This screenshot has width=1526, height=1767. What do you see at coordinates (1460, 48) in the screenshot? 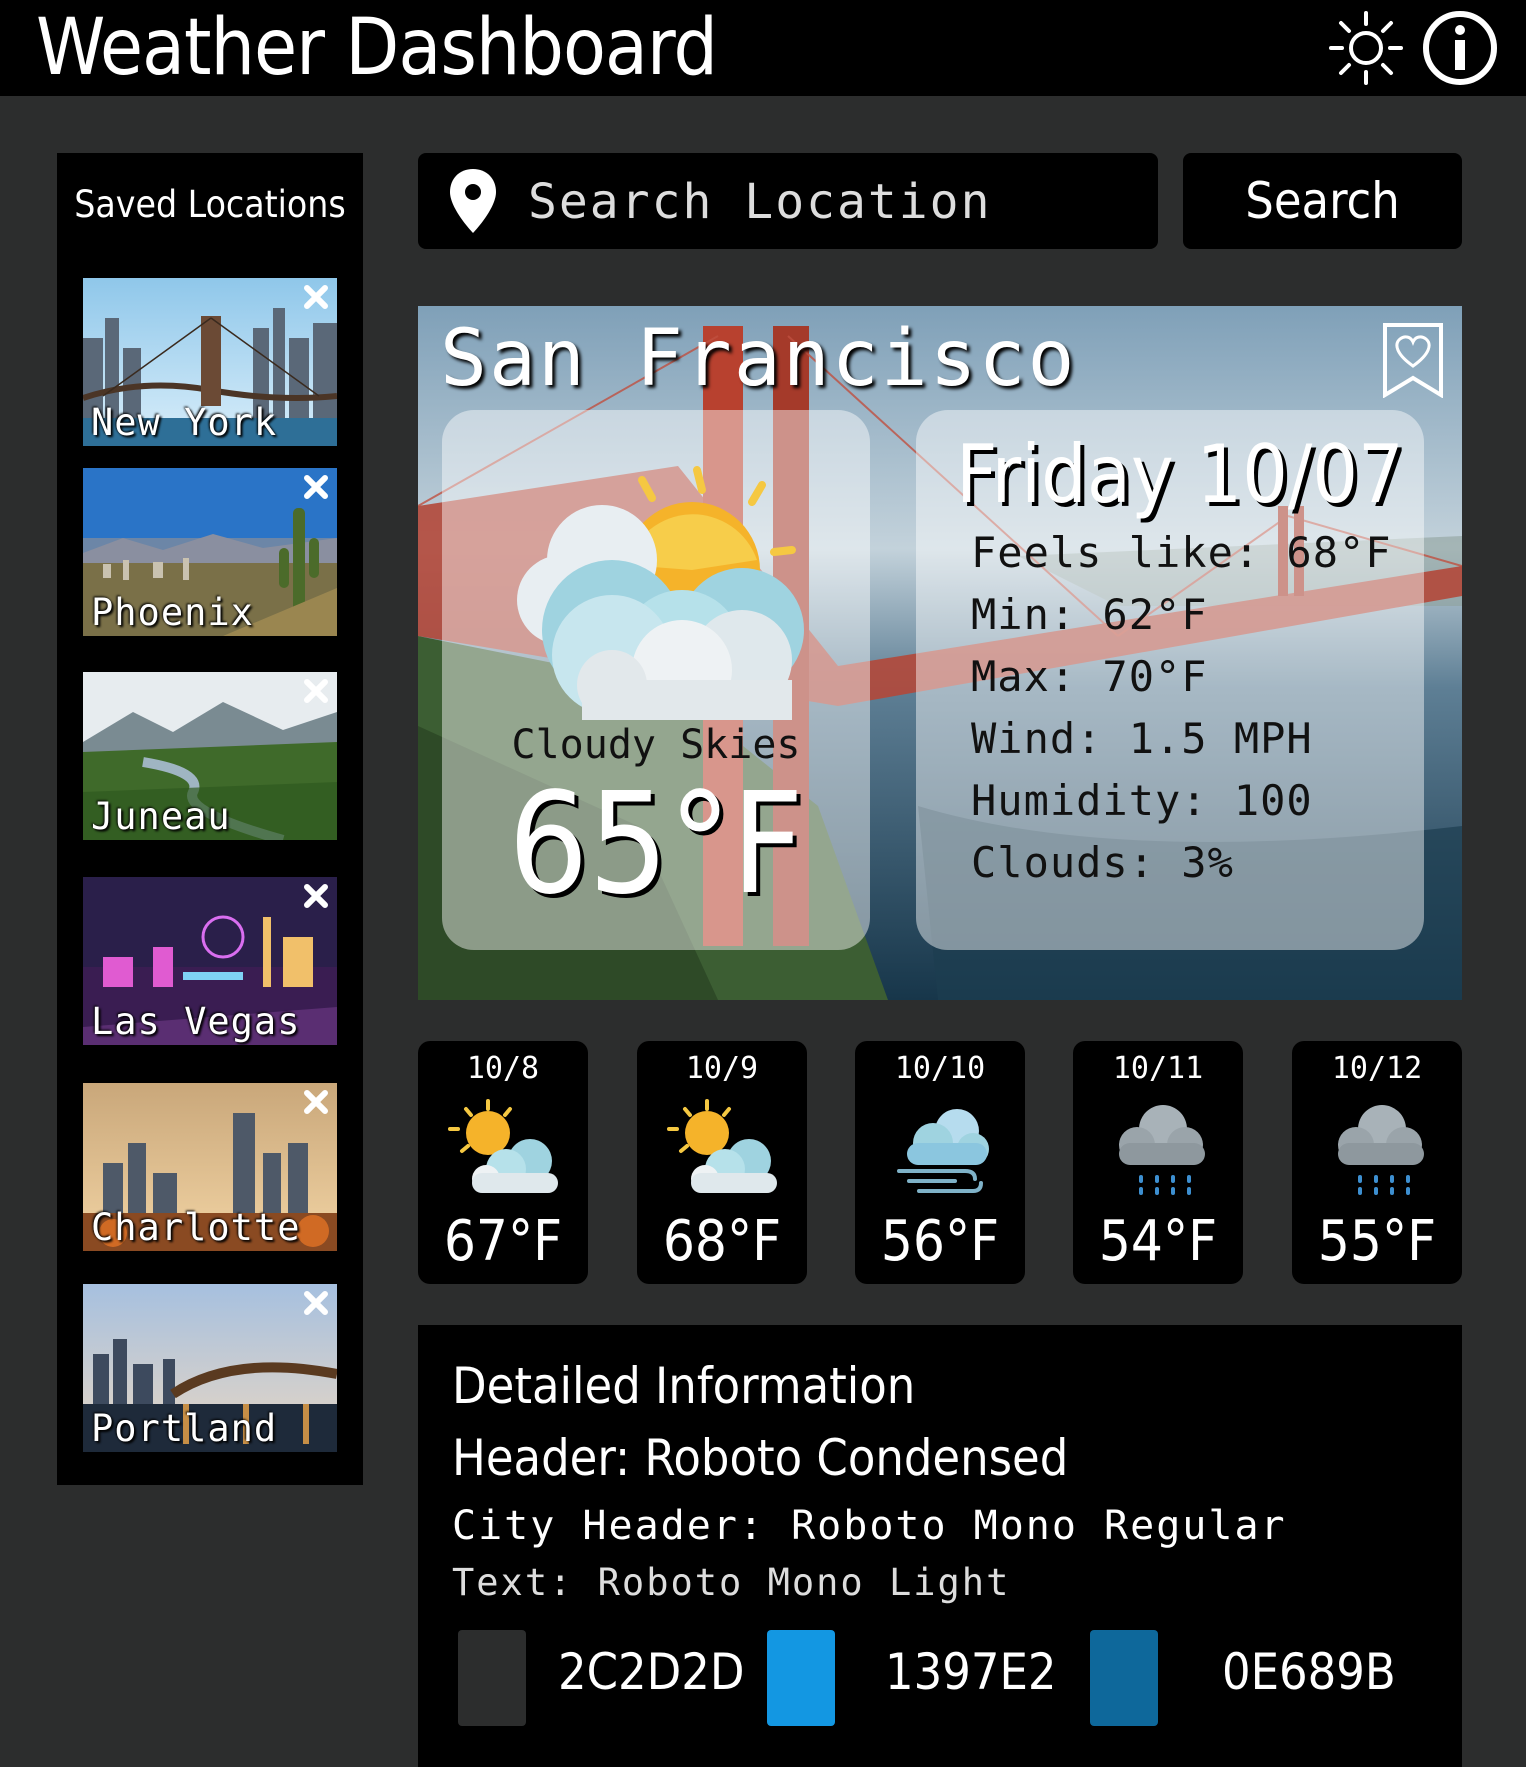
I see `info-icon` at bounding box center [1460, 48].